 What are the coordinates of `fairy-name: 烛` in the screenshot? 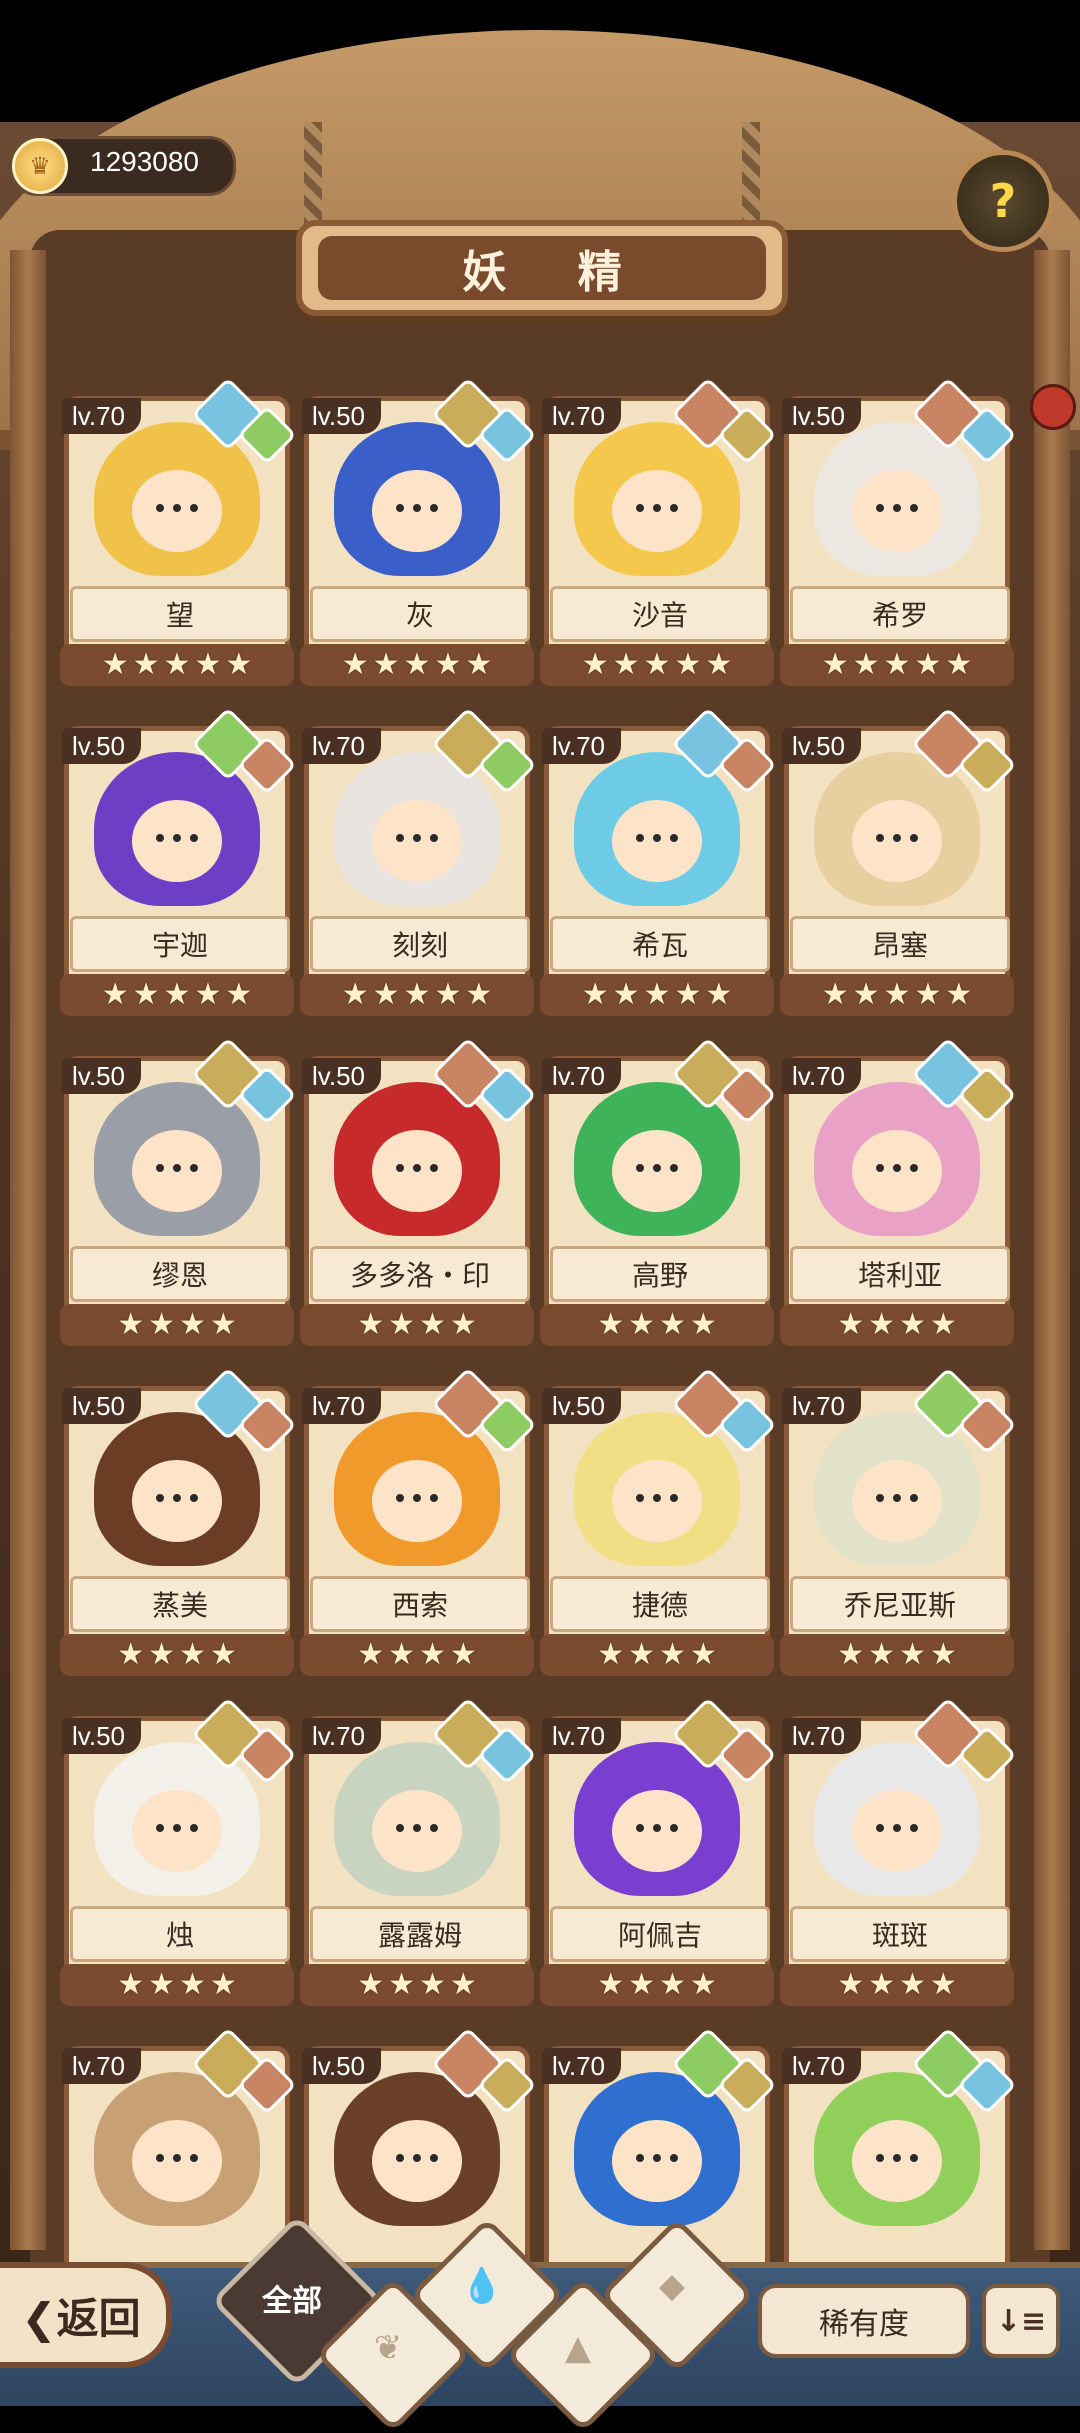 It's located at (180, 1934).